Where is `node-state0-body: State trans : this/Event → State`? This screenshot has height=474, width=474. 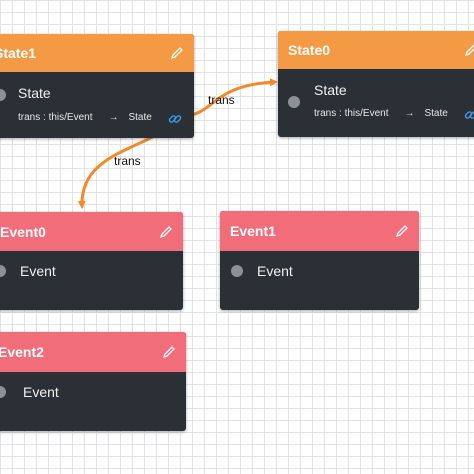
node-state0-body: State trans : this/Event → State is located at coordinates (376, 103).